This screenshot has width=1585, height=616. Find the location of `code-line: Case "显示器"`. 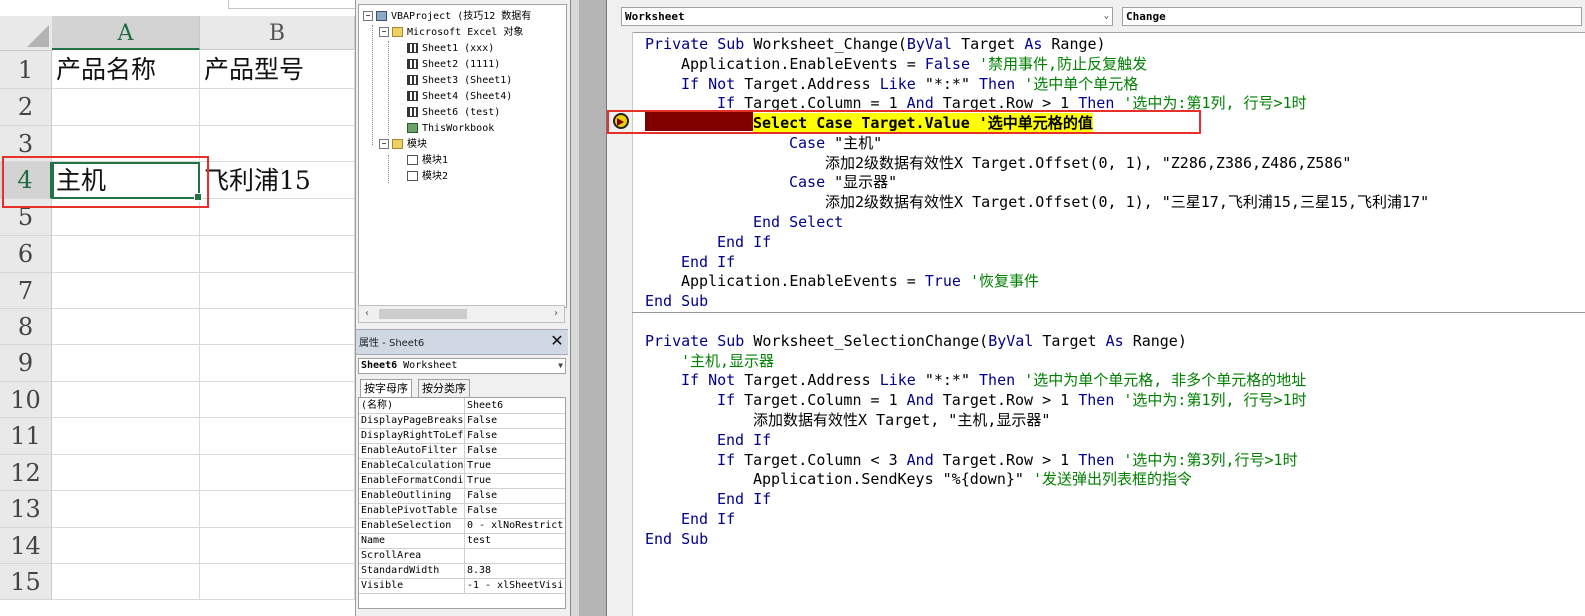

code-line: Case "显示器" is located at coordinates (843, 182).